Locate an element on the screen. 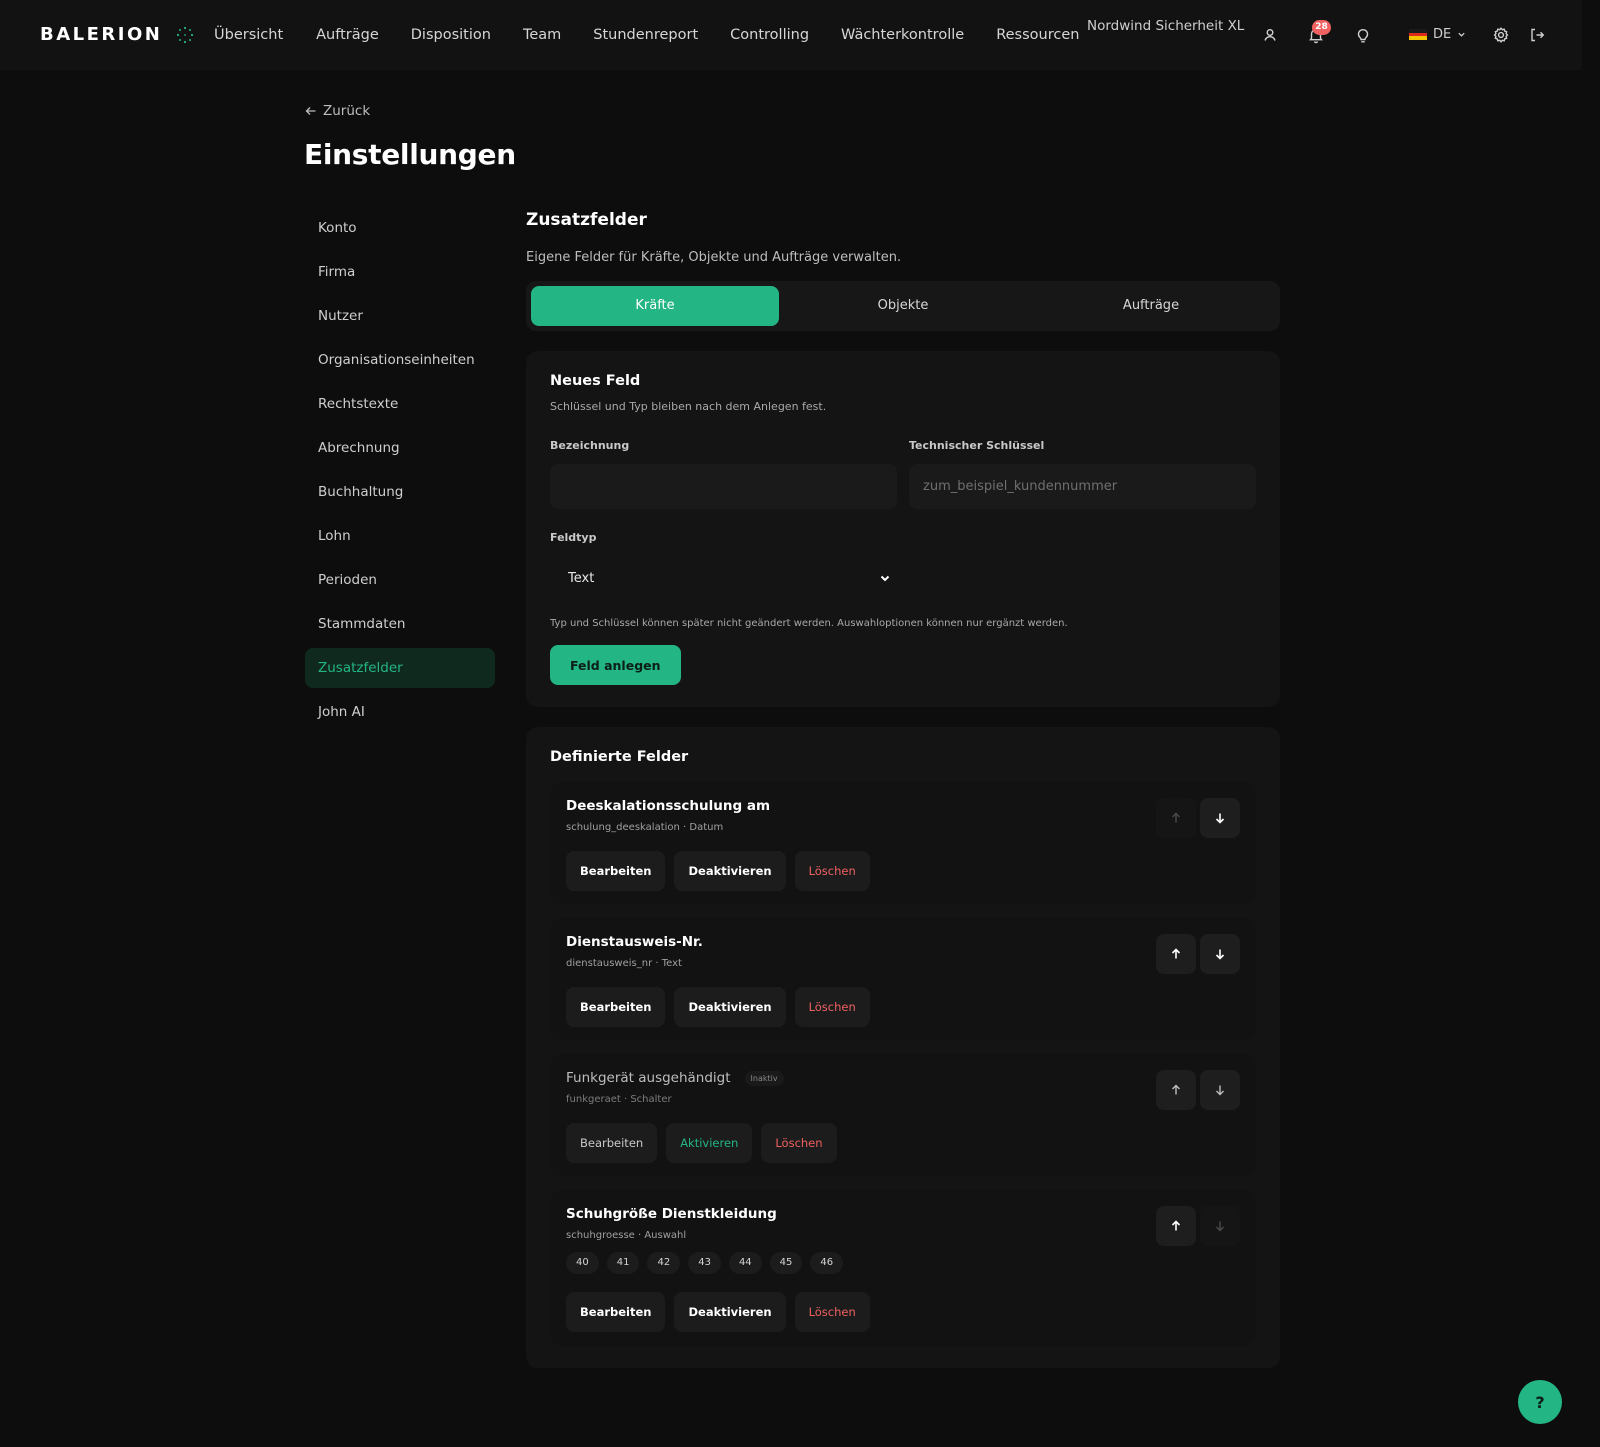 Image resolution: width=1600 pixels, height=1447 pixels. help-button: ? is located at coordinates (1540, 1402).